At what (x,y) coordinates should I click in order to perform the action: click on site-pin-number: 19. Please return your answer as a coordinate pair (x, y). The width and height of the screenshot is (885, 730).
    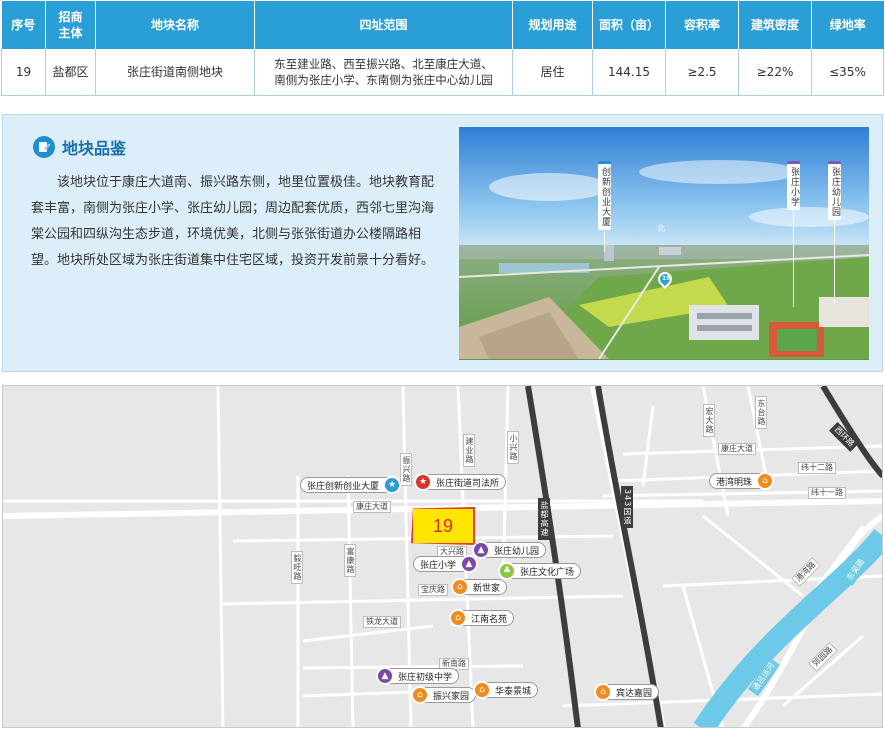
    Looking at the image, I should click on (666, 278).